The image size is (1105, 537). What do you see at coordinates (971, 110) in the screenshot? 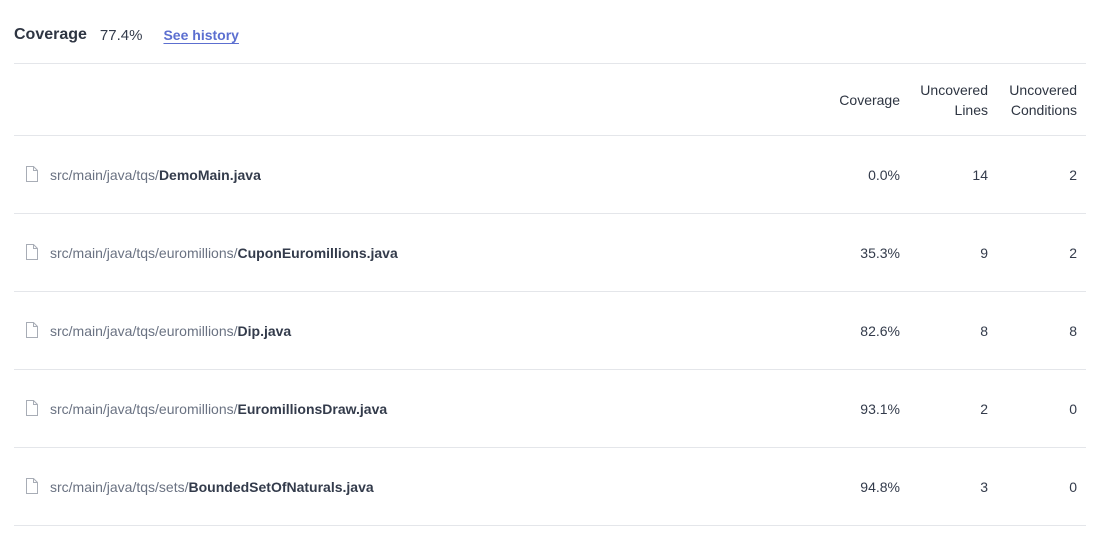
I see `column-header-uncovered-lines-line2: Lines` at bounding box center [971, 110].